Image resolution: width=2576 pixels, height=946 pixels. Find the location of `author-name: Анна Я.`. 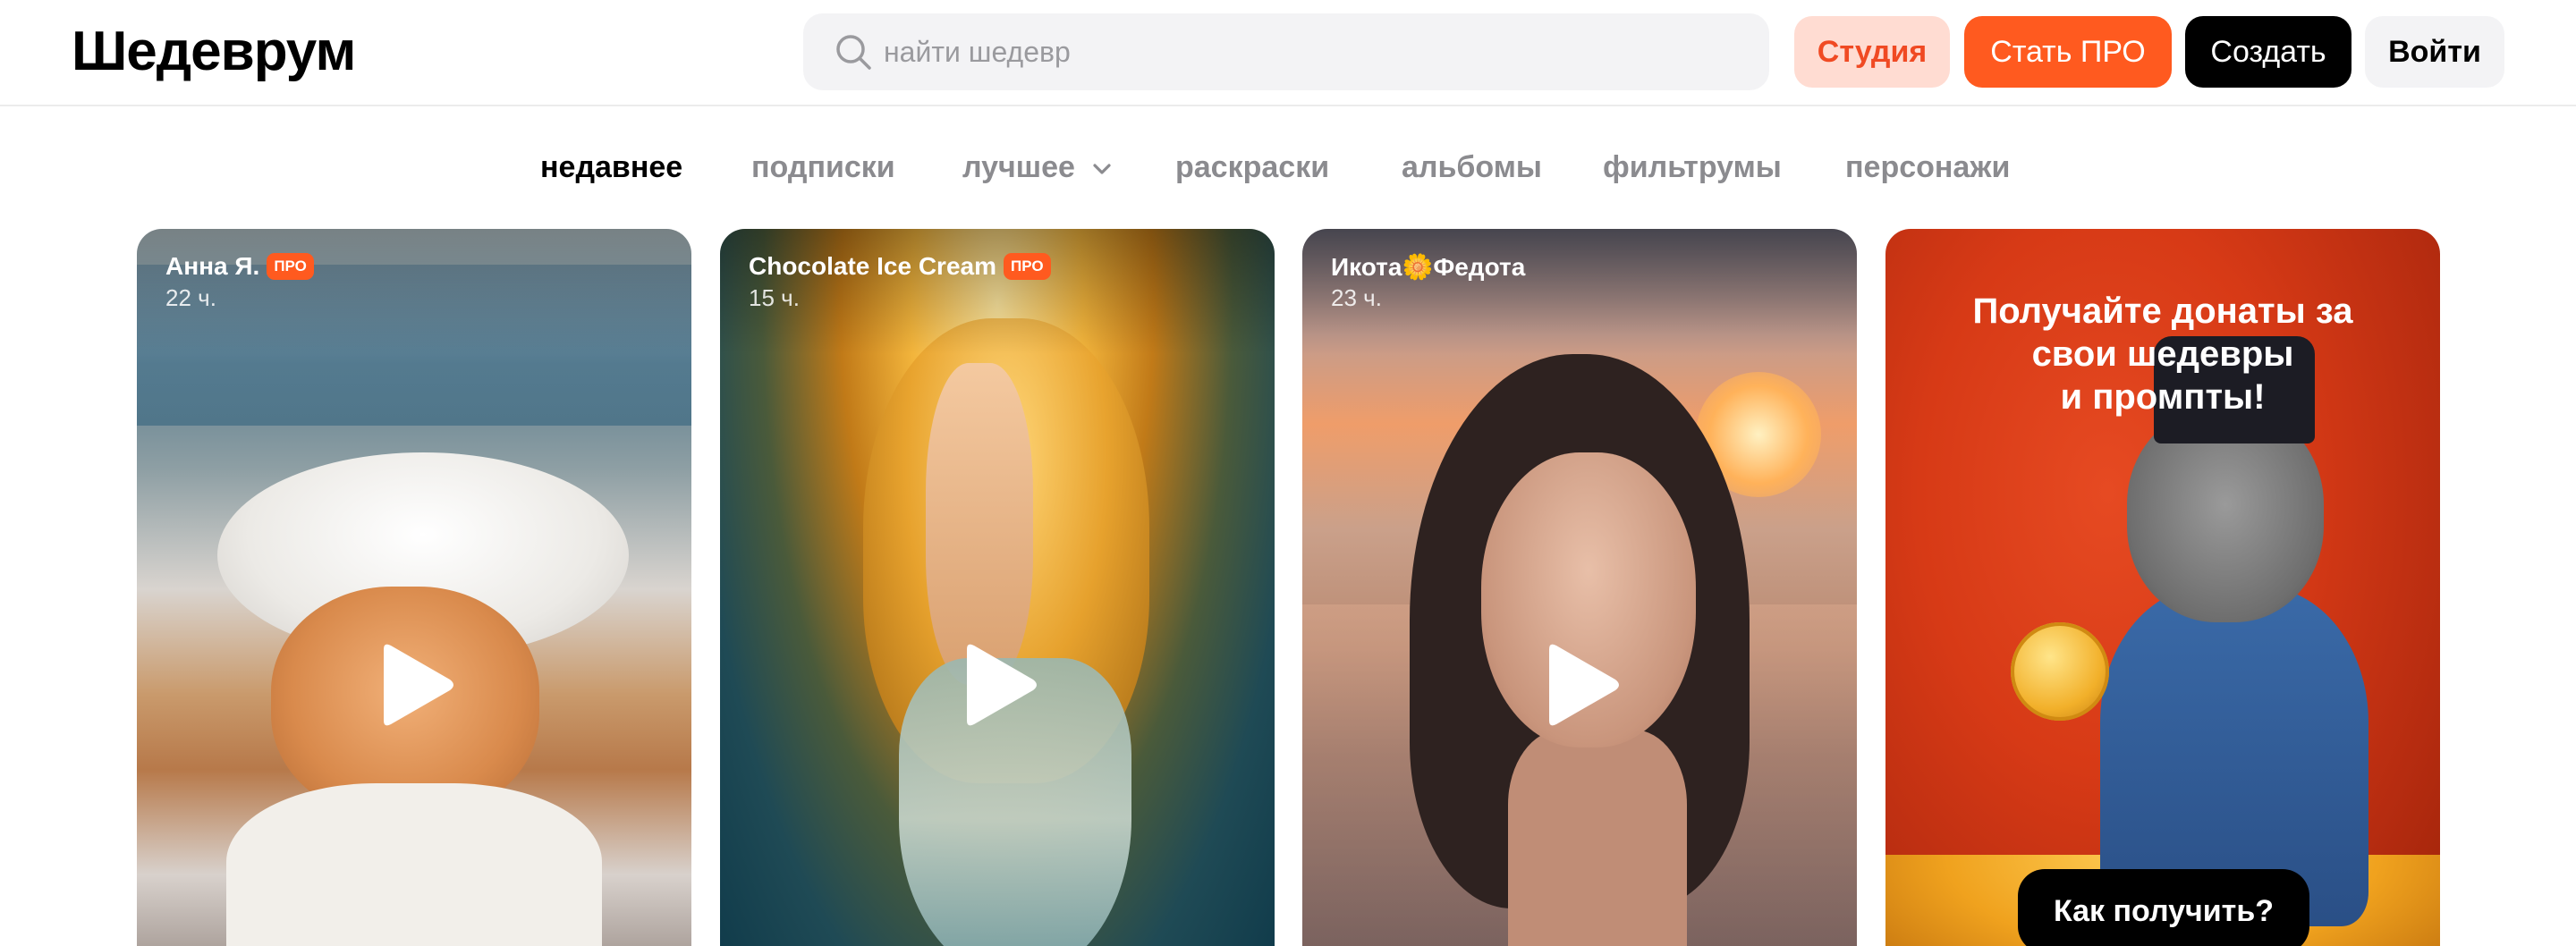

author-name: Анна Я. is located at coordinates (212, 266).